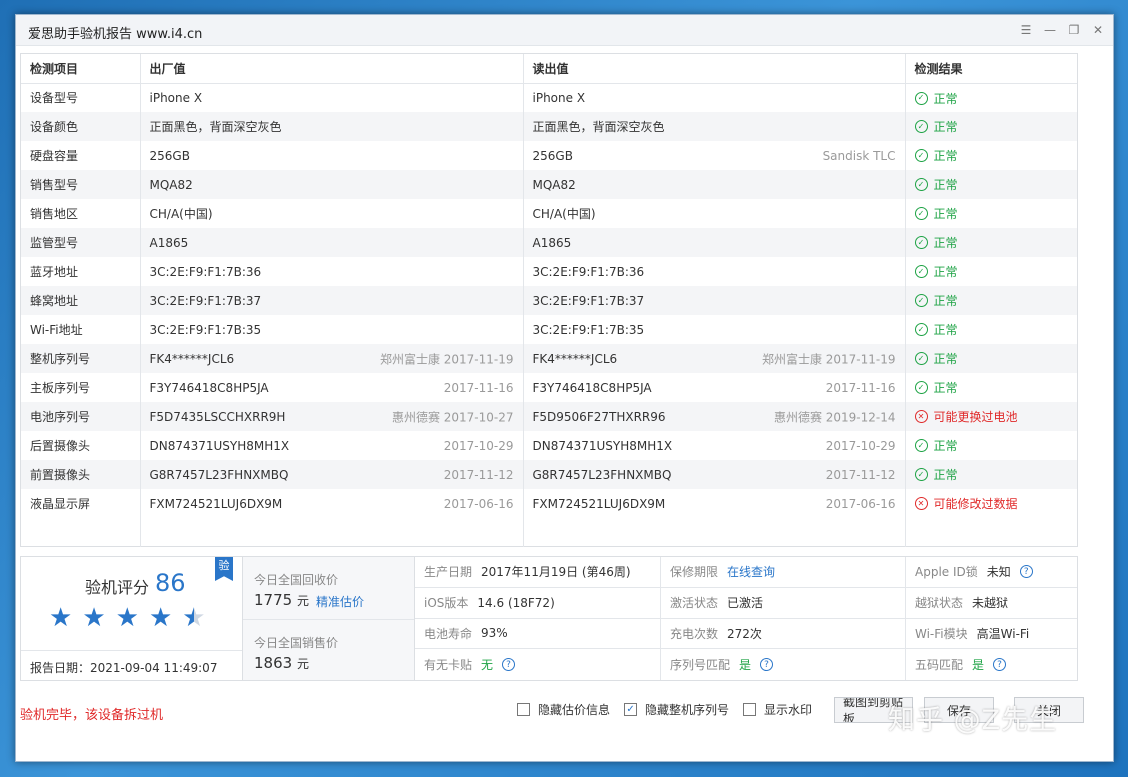 The width and height of the screenshot is (1128, 777). What do you see at coordinates (998, 572) in the screenshot?
I see `info-value: 未知` at bounding box center [998, 572].